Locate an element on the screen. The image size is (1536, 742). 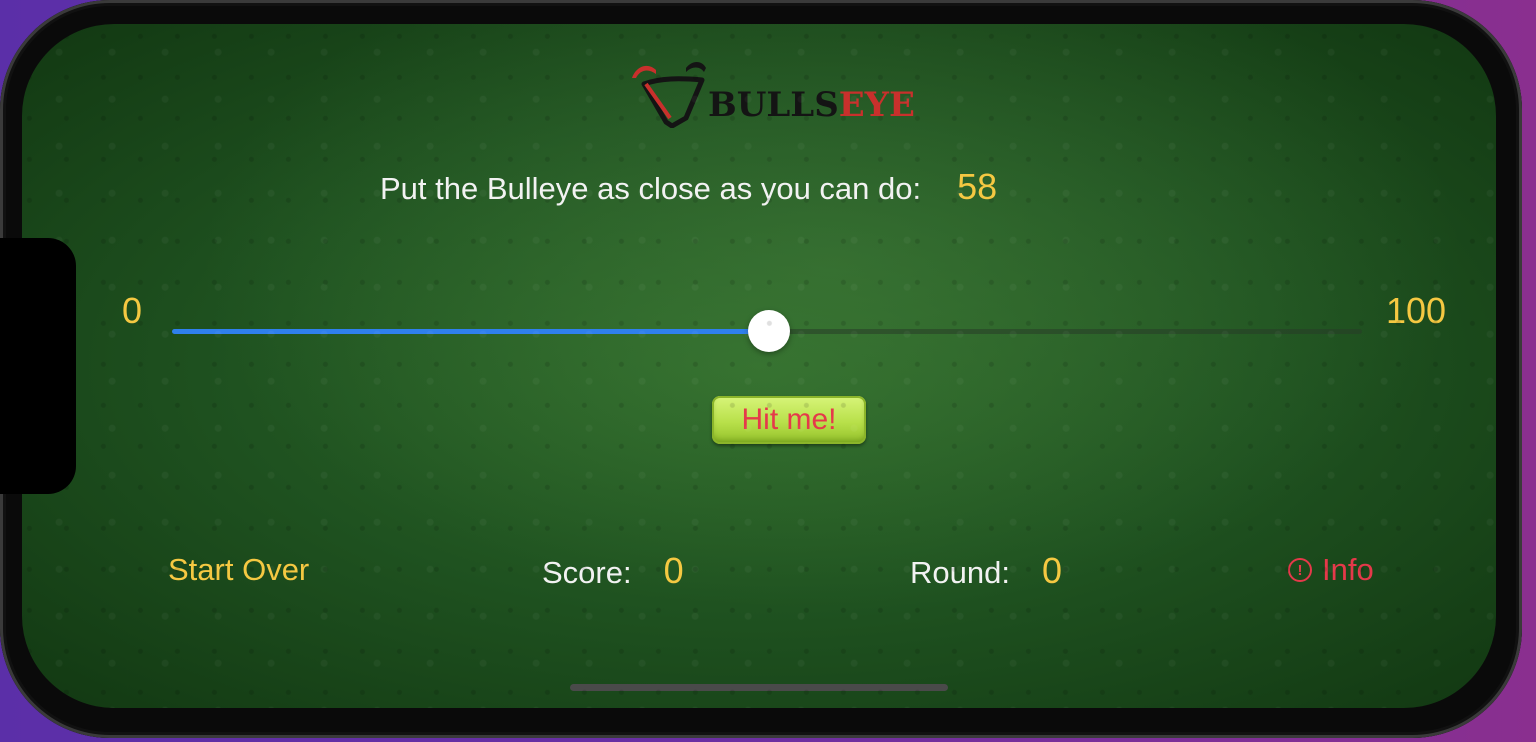
score-display: Score: 0 is located at coordinates (613, 571).